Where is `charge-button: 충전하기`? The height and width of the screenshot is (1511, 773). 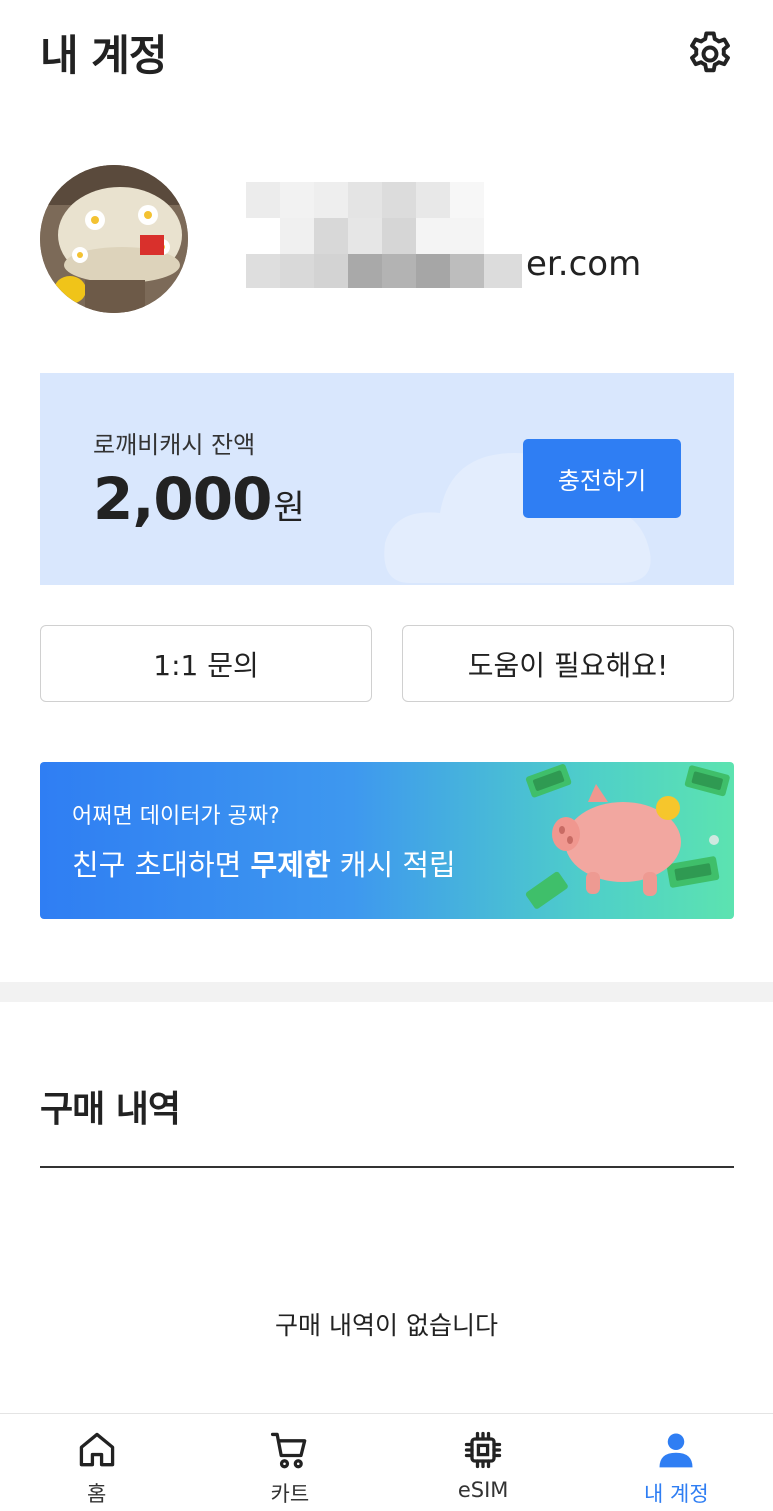
charge-button: 충전하기 is located at coordinates (602, 478).